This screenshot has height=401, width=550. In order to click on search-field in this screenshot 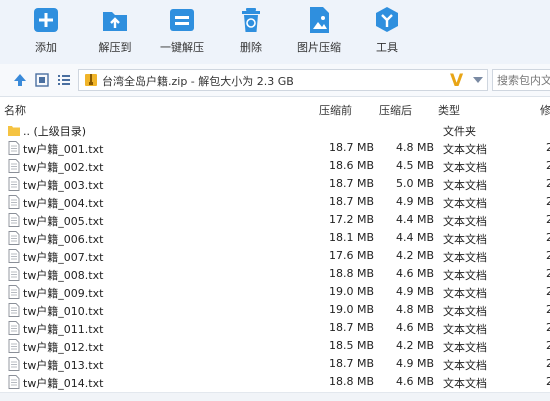, I will do `click(521, 80)`.